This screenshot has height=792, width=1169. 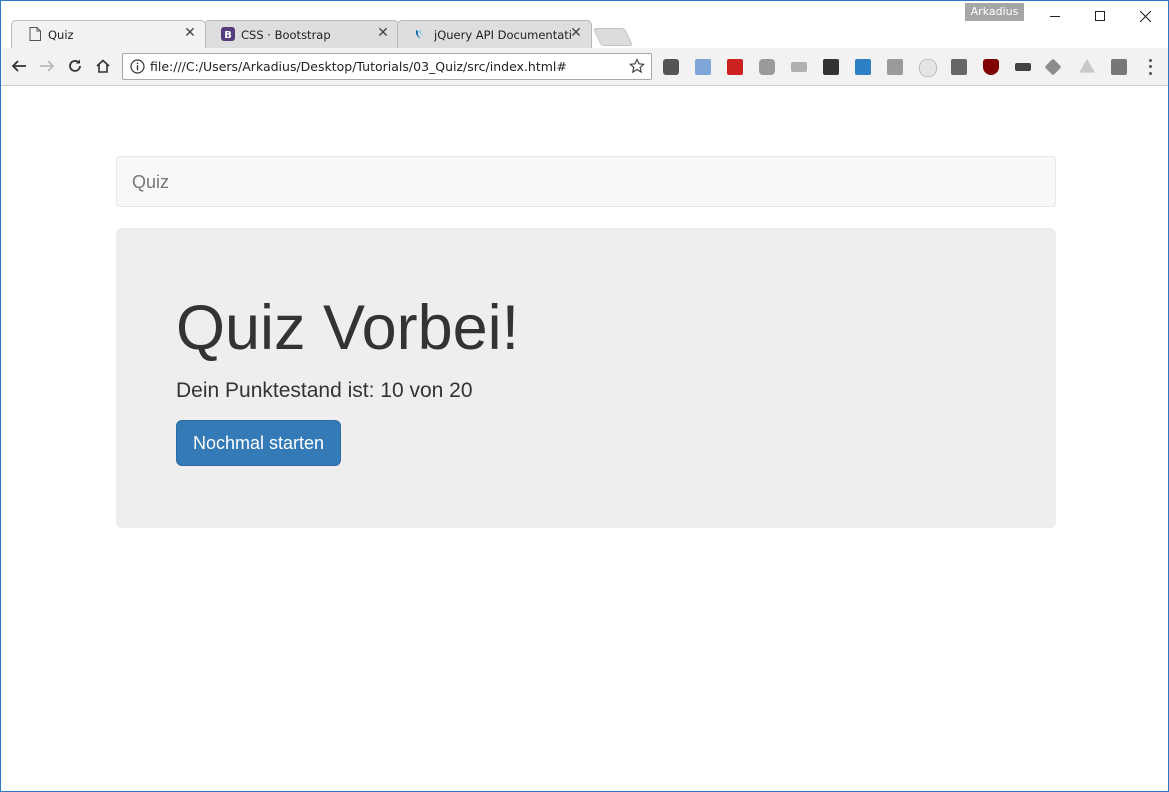 What do you see at coordinates (61, 35) in the screenshot?
I see `tab-label: Quiz` at bounding box center [61, 35].